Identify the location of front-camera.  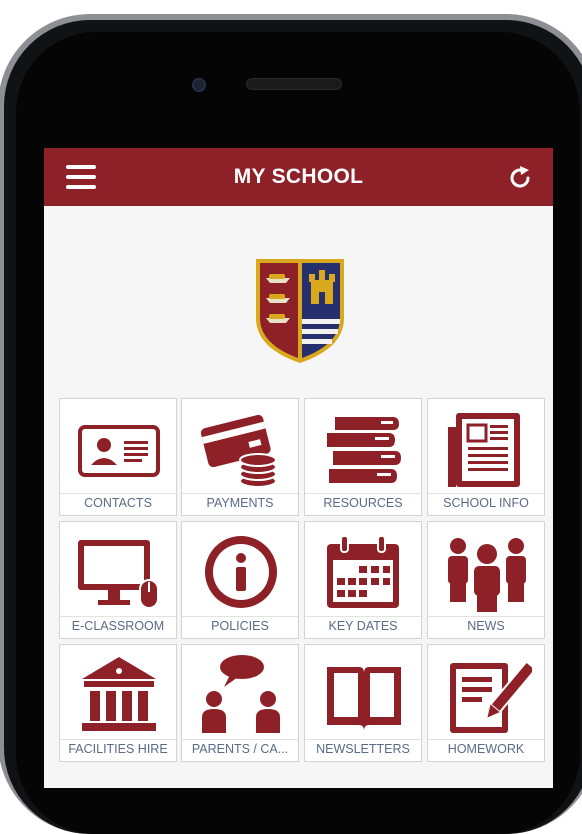
(199, 85).